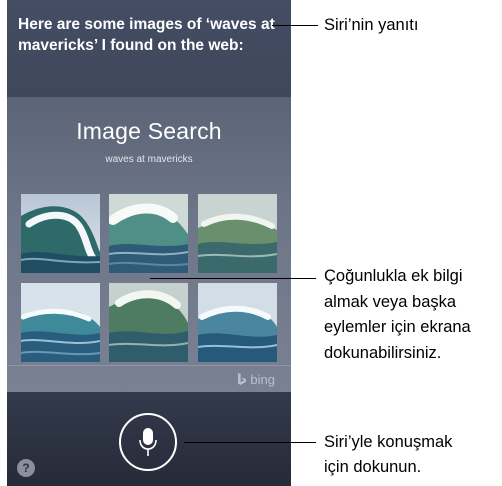 Image resolution: width=502 pixels, height=486 pixels. I want to click on callout-tap-screen-line-2: almak veya başka, so click(390, 302).